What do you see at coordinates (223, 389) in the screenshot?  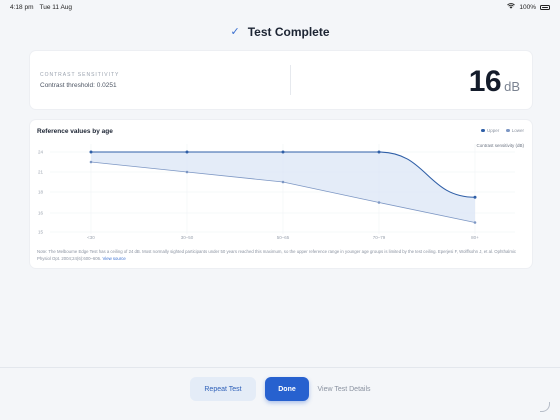 I see `repeat-test-button: Repeat Test` at bounding box center [223, 389].